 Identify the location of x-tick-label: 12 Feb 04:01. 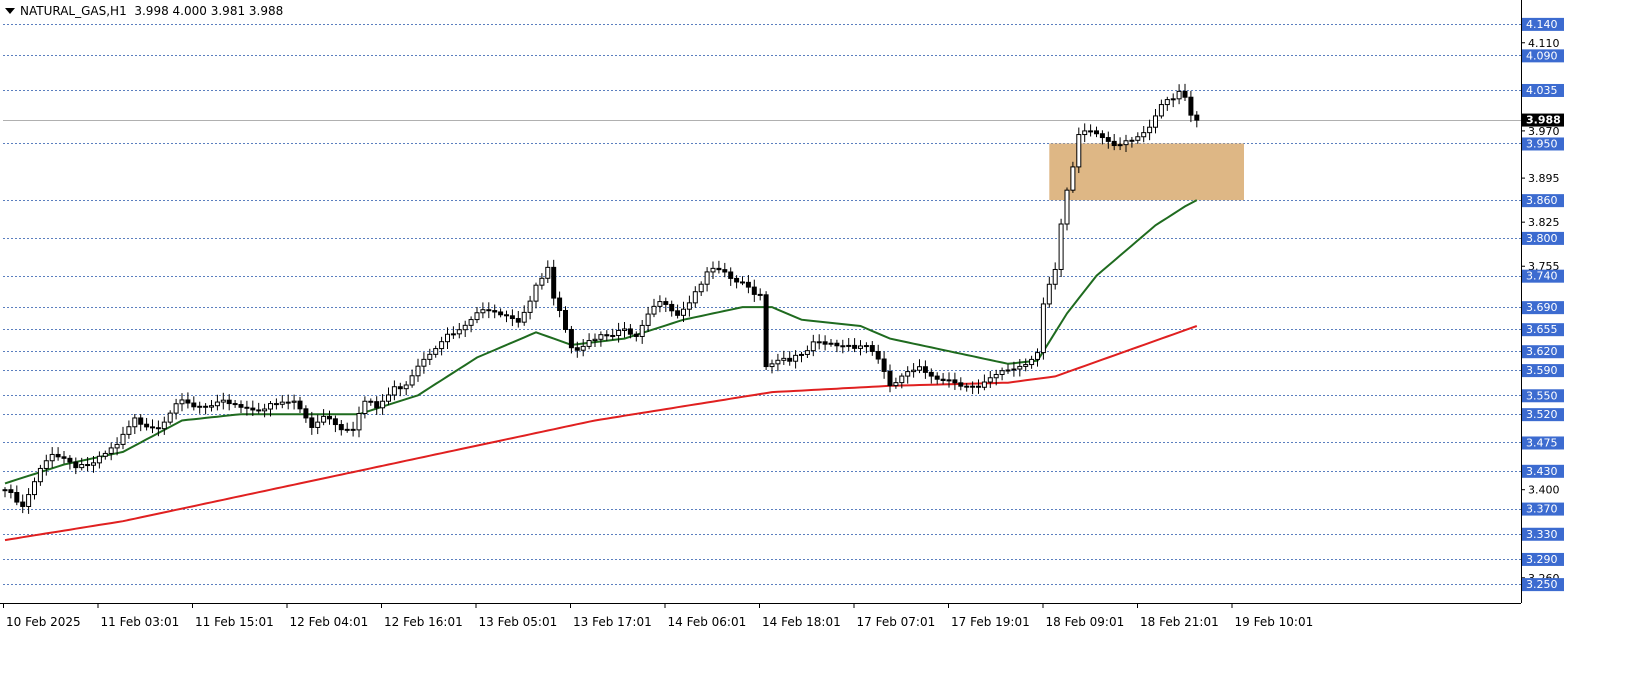
(329, 622).